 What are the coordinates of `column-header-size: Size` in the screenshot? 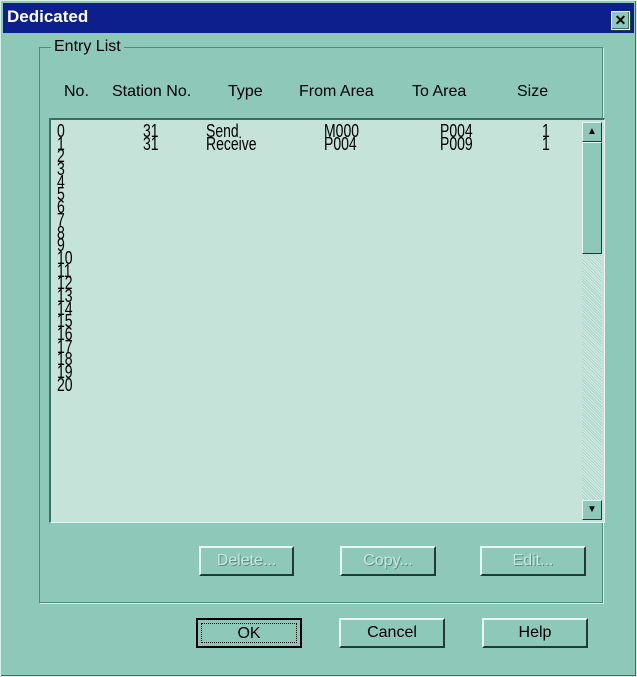 It's located at (533, 91).